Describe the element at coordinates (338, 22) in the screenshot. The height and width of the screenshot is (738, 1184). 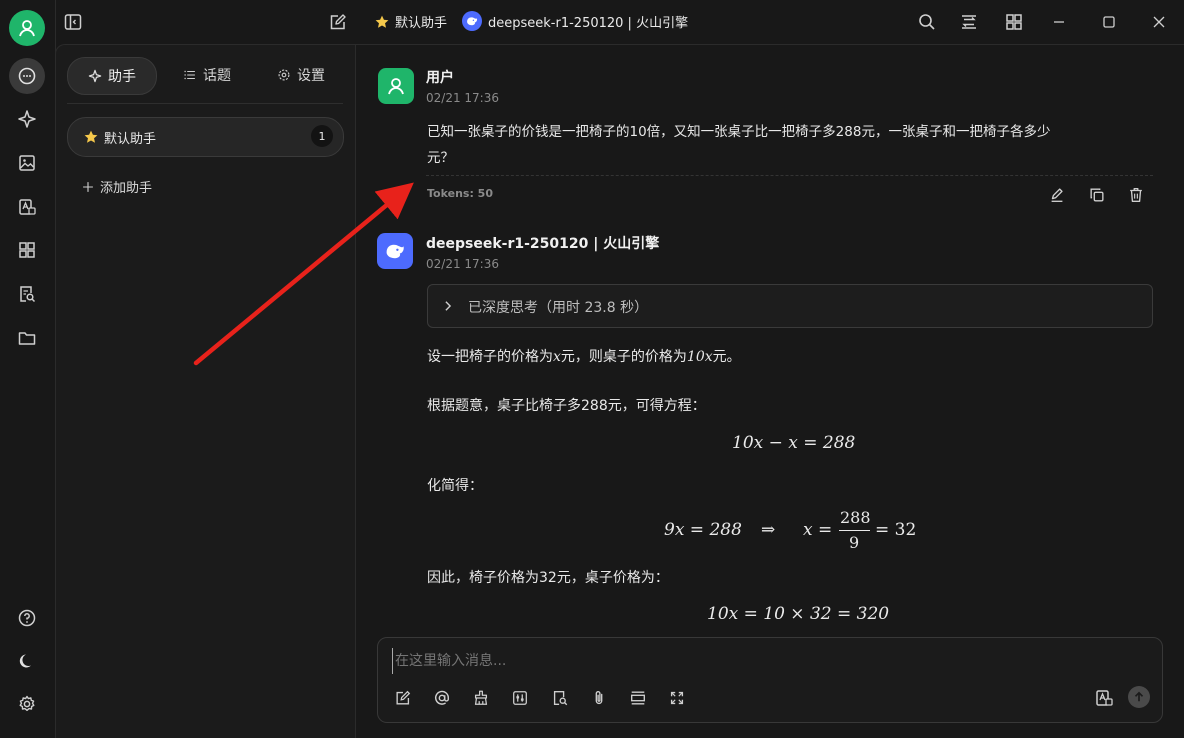
I see `new-chat-edit-icon` at that location.